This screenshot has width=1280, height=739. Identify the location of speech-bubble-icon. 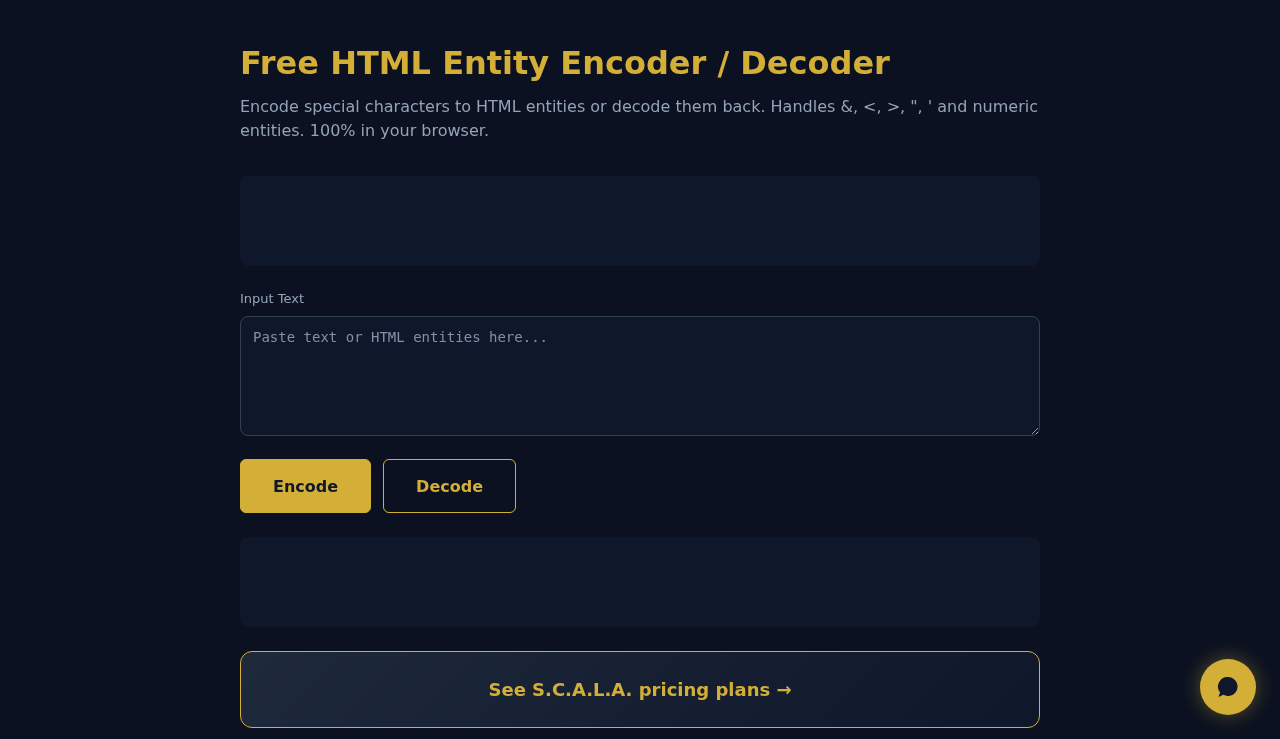
(1228, 687).